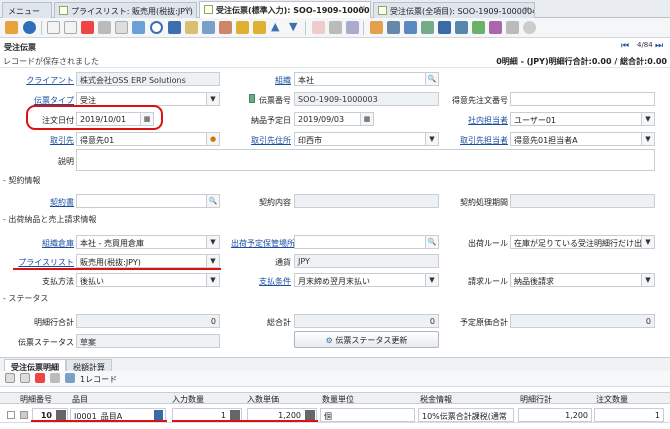 The image size is (670, 429). I want to click on org-field: 本社 🔍, so click(366, 79).